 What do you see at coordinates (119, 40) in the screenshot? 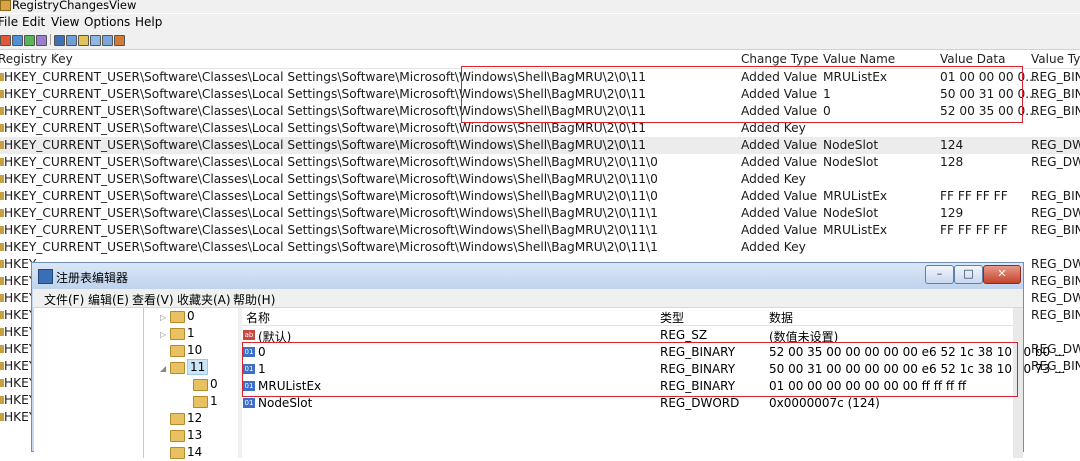
I see `exit-icon` at bounding box center [119, 40].